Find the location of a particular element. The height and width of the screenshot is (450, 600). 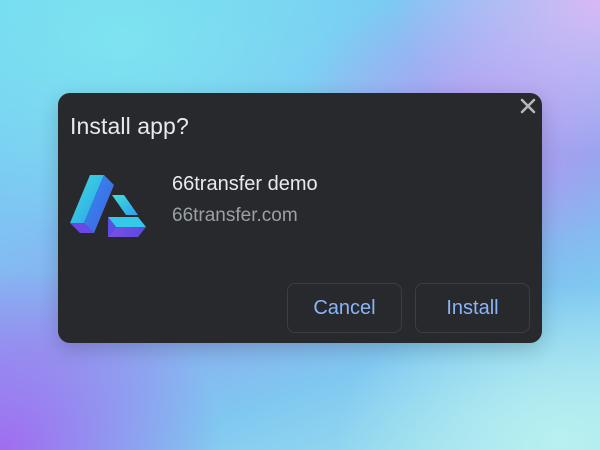

close-icon is located at coordinates (528, 106).